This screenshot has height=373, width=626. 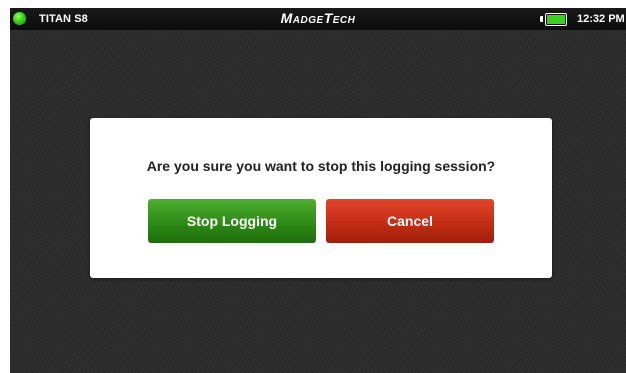 I want to click on brand-logo: MadgeTech, so click(x=318, y=18).